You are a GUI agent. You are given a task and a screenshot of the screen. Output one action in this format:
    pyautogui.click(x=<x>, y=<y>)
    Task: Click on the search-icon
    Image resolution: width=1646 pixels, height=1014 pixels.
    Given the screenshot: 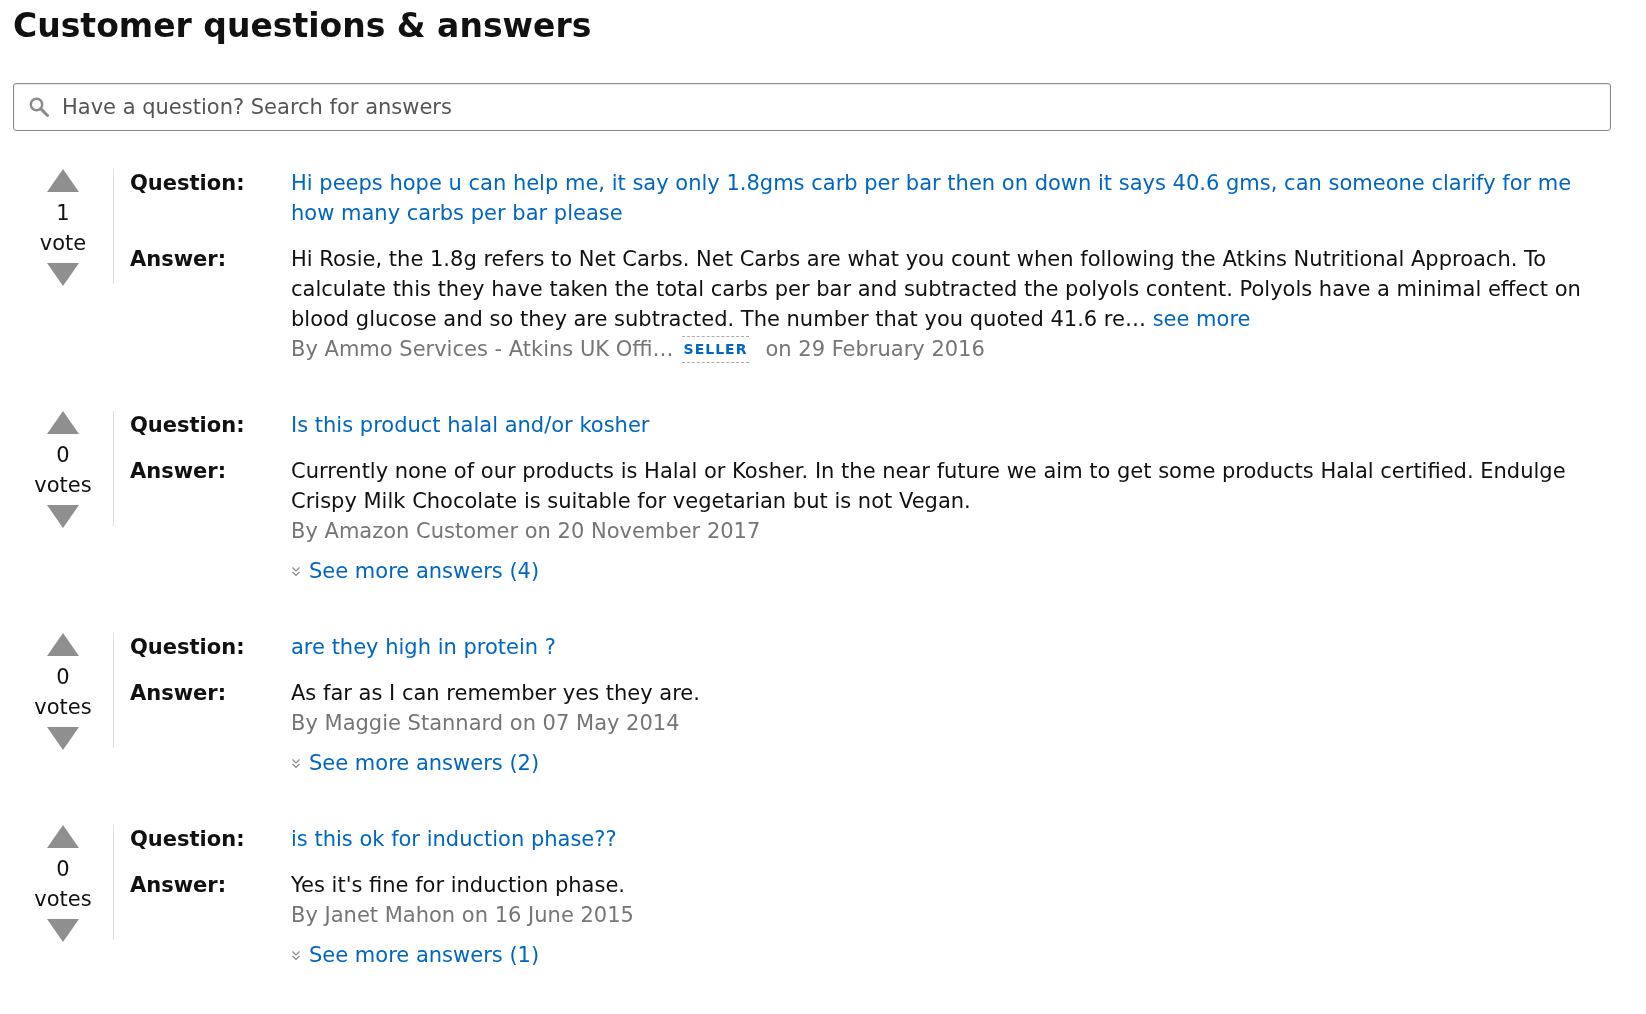 What is the action you would take?
    pyautogui.click(x=39, y=107)
    